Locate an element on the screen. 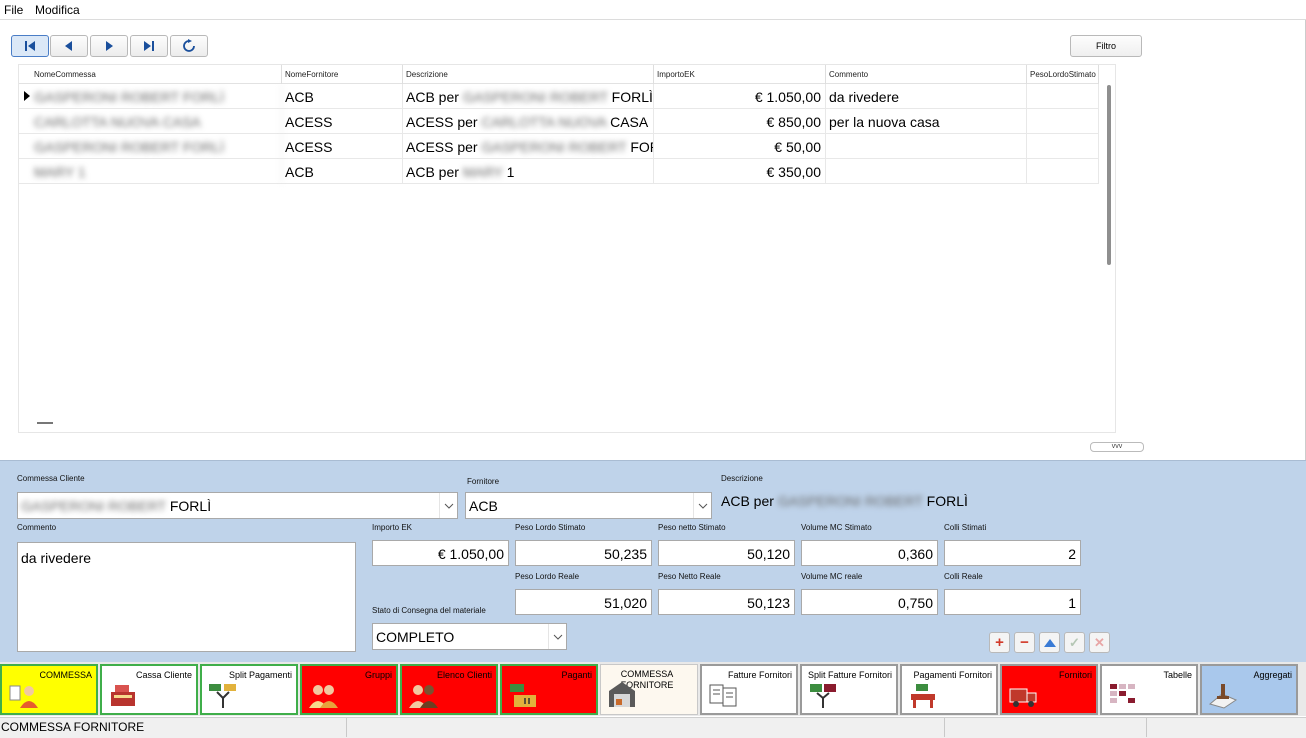 Image resolution: width=1306 pixels, height=738 pixels. tab-cassa-cliente: Cassa Cliente is located at coordinates (149, 689).